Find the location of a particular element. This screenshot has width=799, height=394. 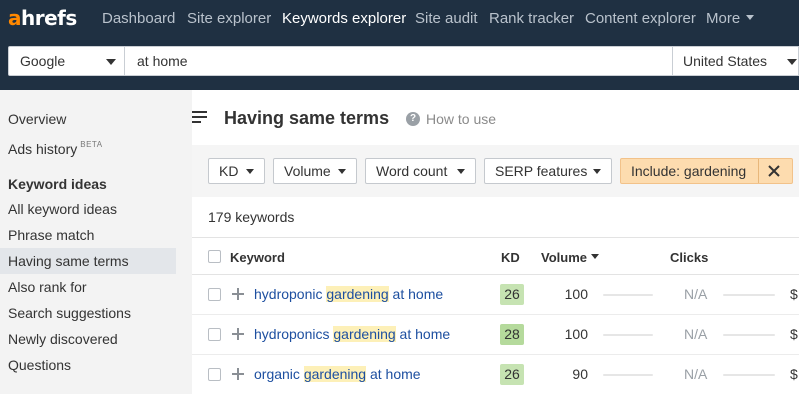

filter-volume-button: Volume is located at coordinates (315, 171).